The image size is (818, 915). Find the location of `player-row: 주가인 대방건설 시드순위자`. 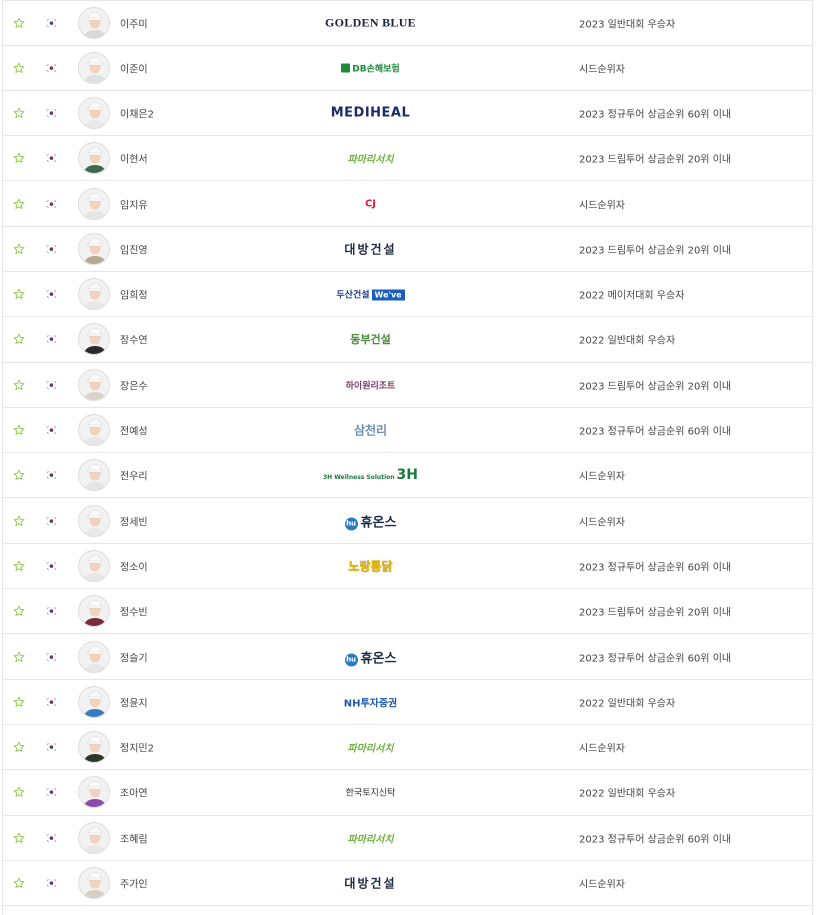

player-row: 주가인 대방건설 시드순위자 is located at coordinates (407, 884).